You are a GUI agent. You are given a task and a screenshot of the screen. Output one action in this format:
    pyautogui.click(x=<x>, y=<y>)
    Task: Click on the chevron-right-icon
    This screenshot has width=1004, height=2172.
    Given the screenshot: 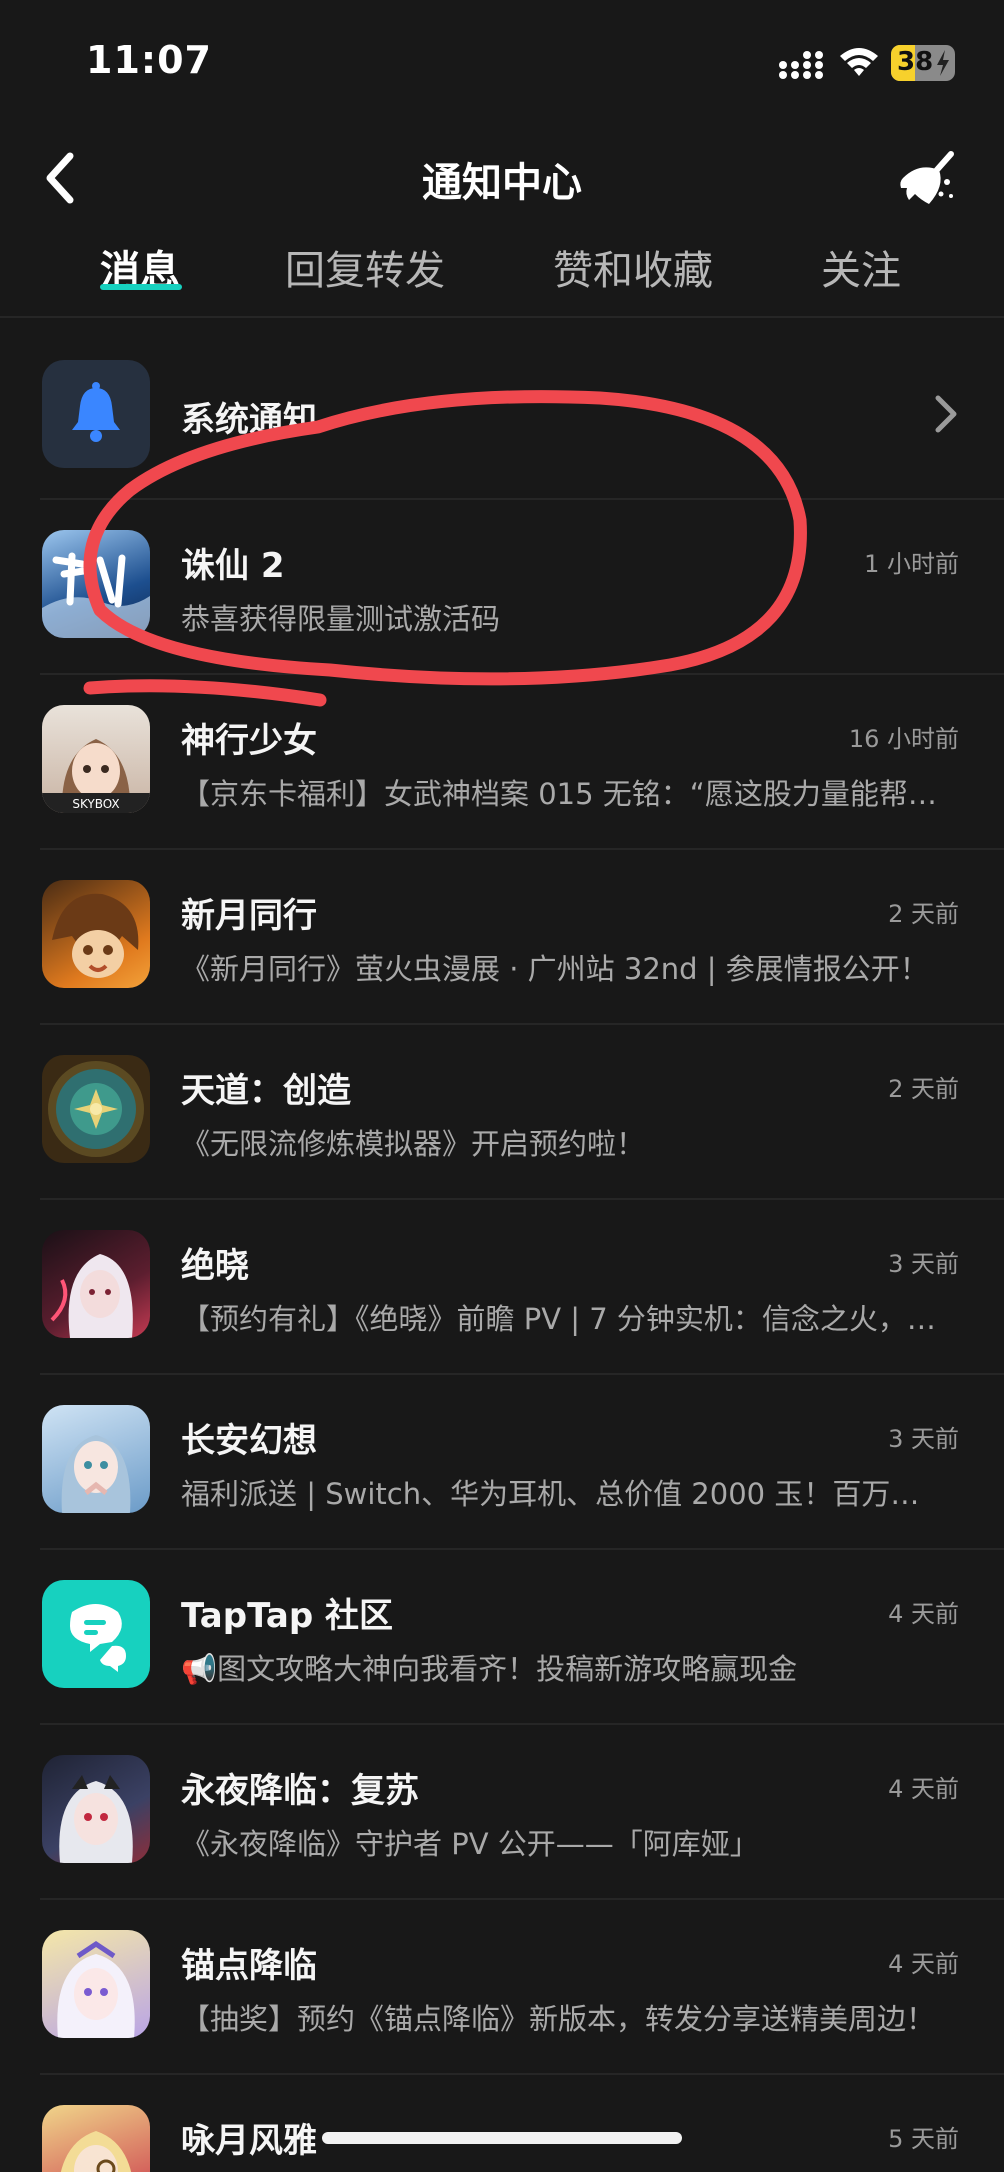 What is the action you would take?
    pyautogui.click(x=946, y=414)
    